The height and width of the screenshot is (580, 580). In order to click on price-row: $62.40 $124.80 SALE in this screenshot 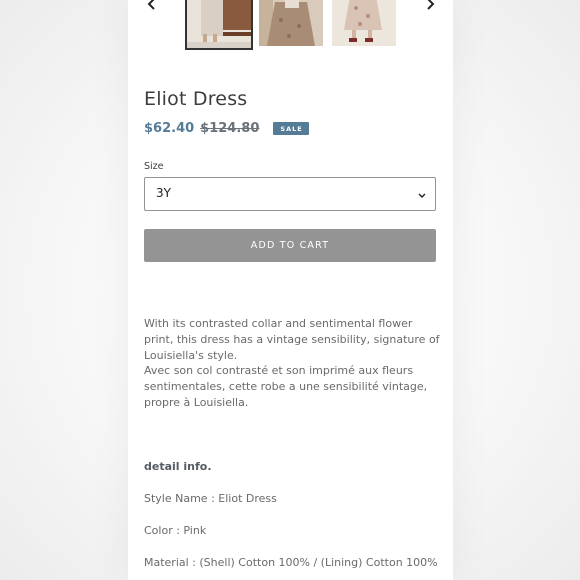, I will do `click(226, 128)`.